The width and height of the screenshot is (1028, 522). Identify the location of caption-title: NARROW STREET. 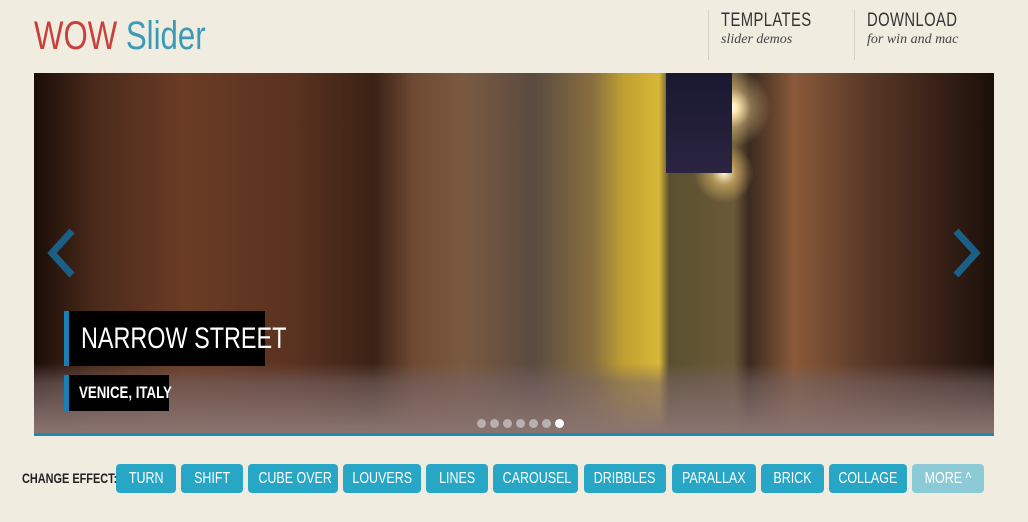
(175, 338).